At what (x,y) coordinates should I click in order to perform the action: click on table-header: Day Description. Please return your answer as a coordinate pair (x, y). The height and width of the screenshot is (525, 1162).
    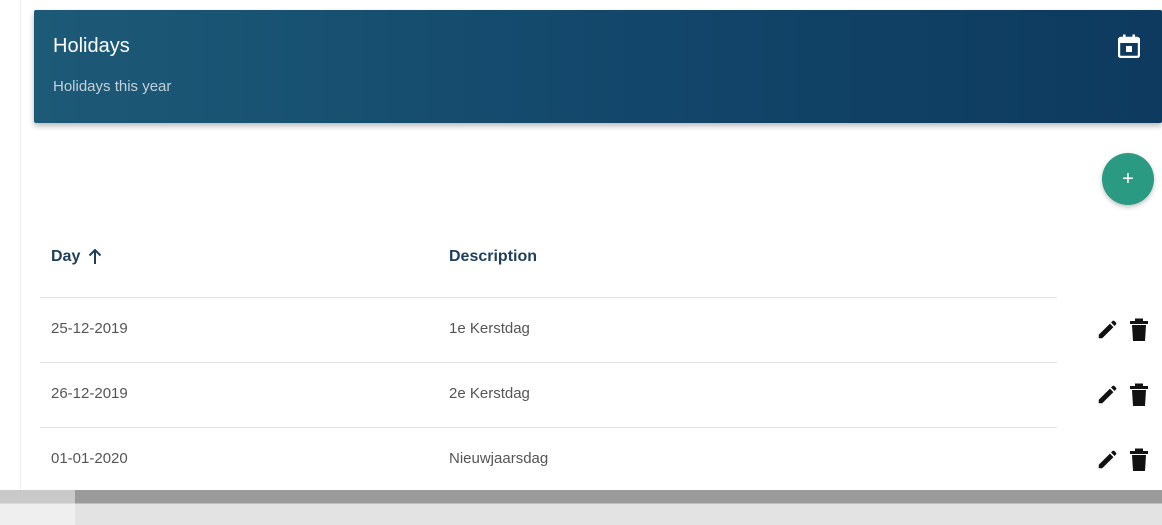
    Looking at the image, I should click on (548, 264).